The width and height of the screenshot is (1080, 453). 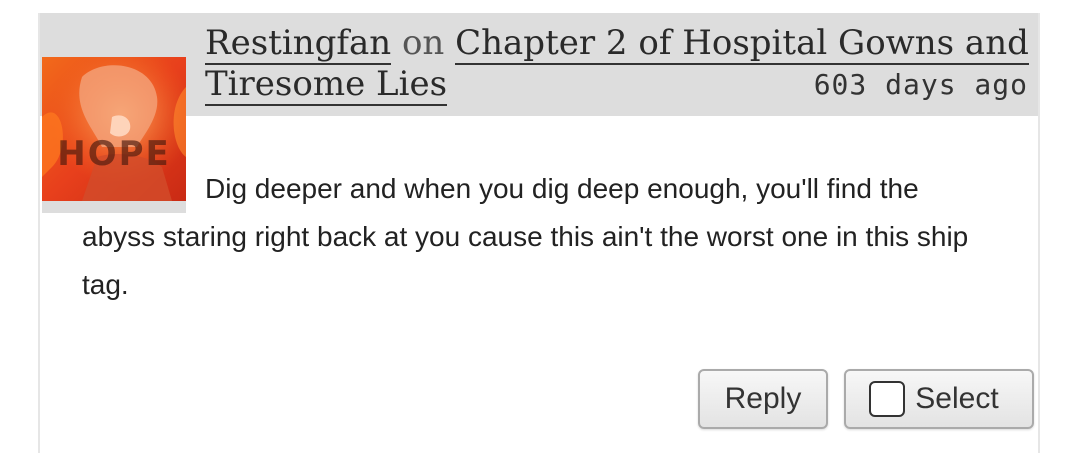 I want to click on select-button-label: Select, so click(x=957, y=398).